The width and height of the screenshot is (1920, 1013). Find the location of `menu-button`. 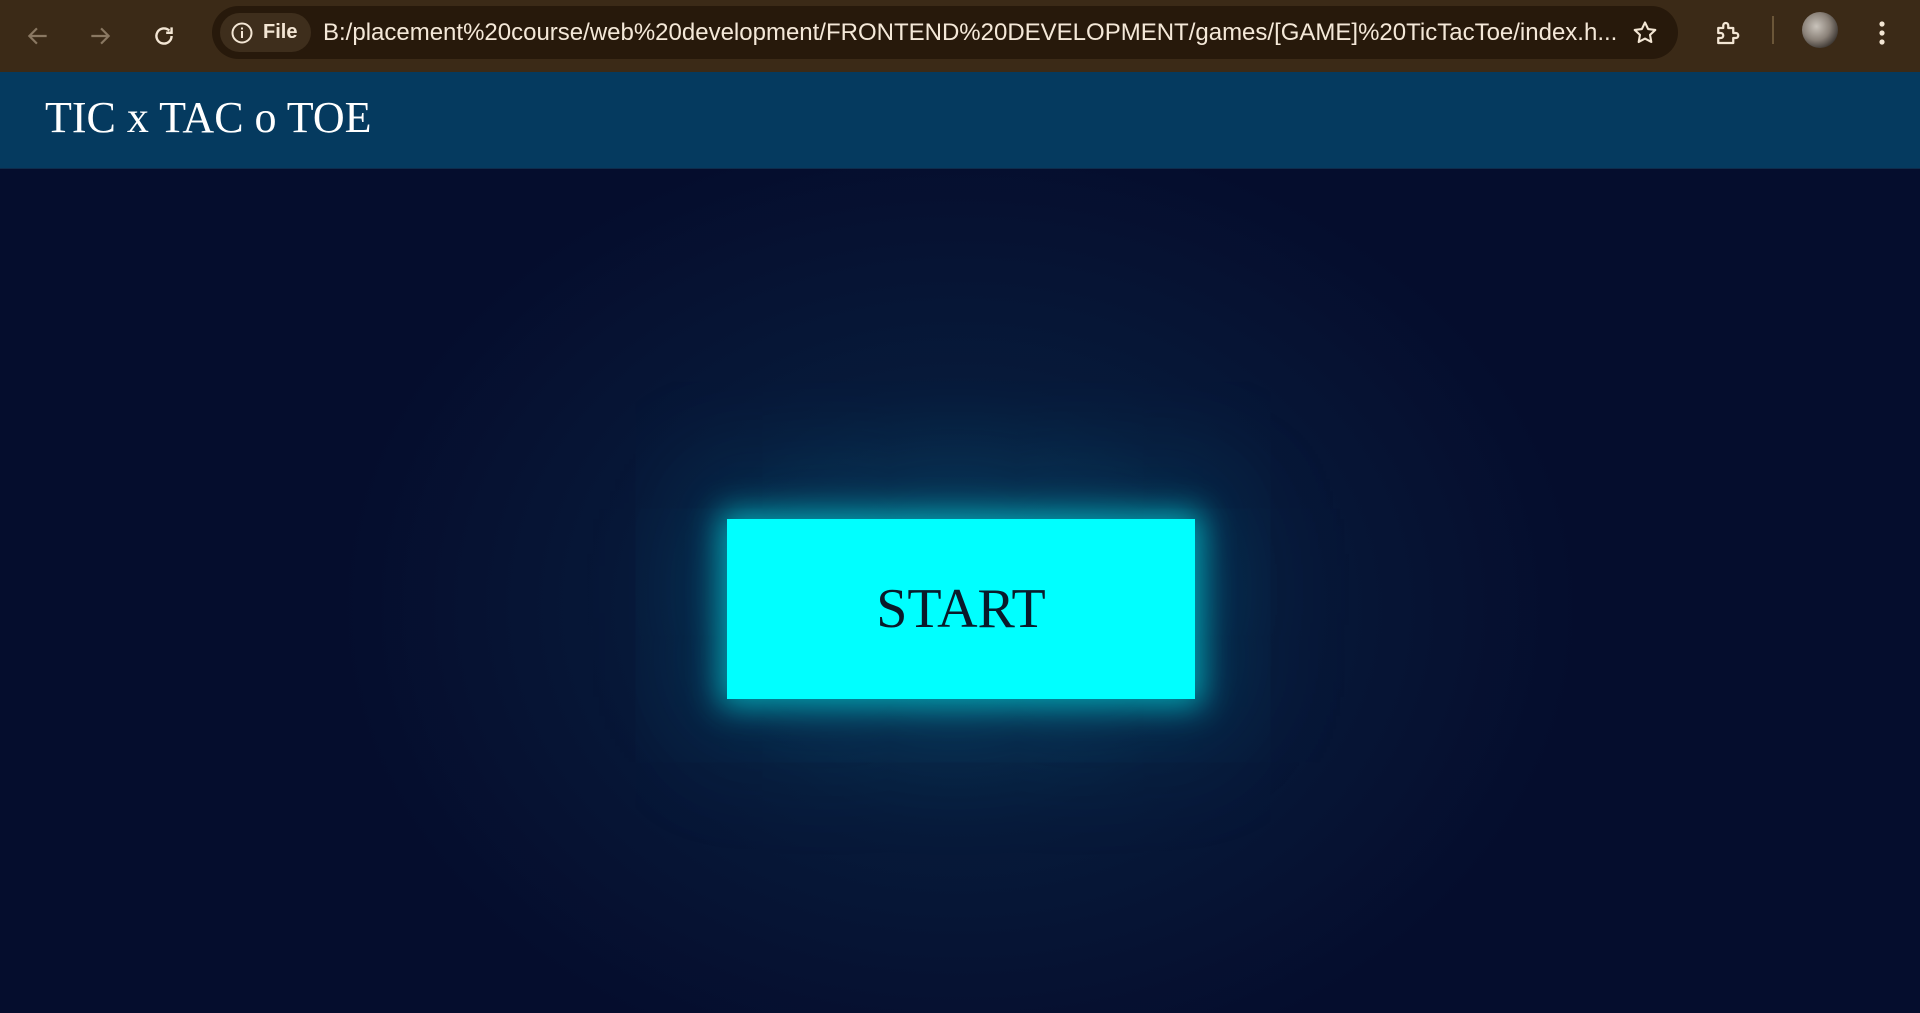

menu-button is located at coordinates (1882, 33).